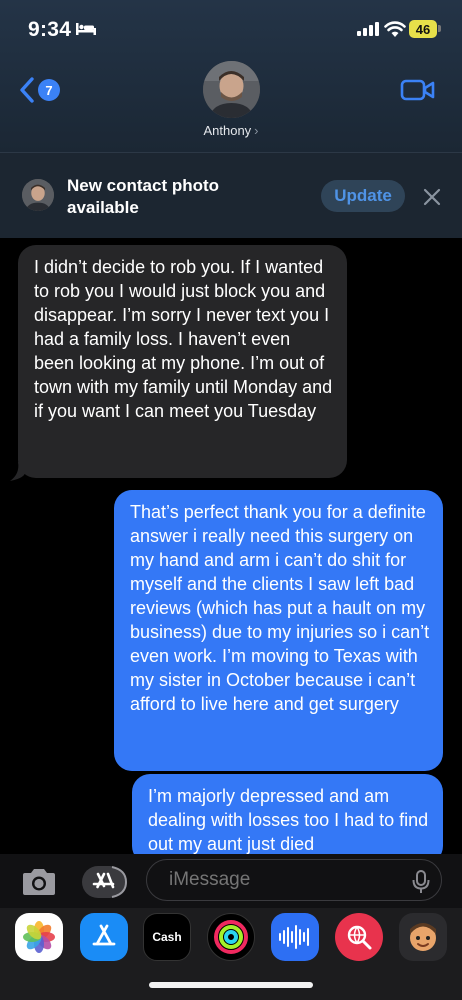  Describe the element at coordinates (294, 880) in the screenshot. I see `message-input` at that location.